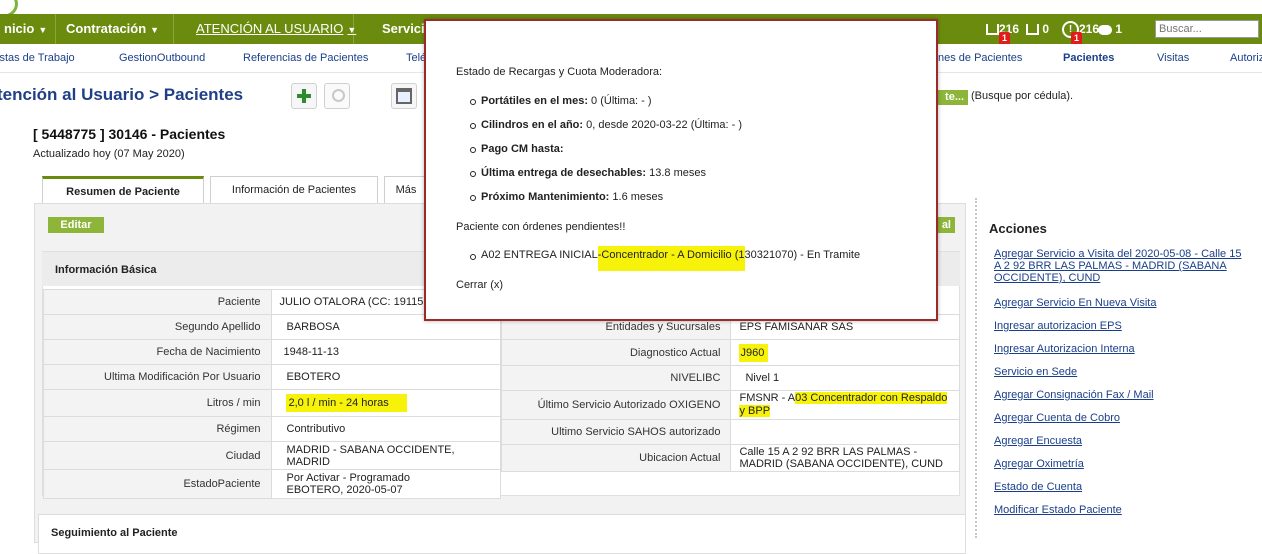 The width and height of the screenshot is (1262, 554). I want to click on field-value-cell: 2,0 l / min - 24 horas, so click(385, 403).